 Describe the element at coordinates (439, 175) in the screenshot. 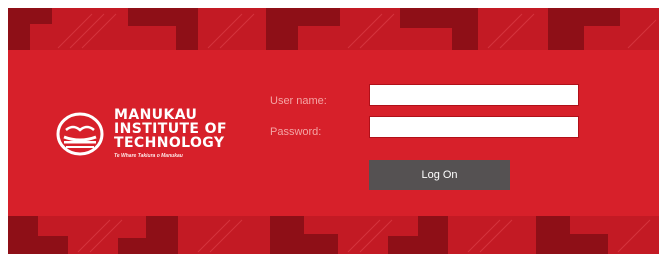

I see `log-on-button: Log On` at that location.